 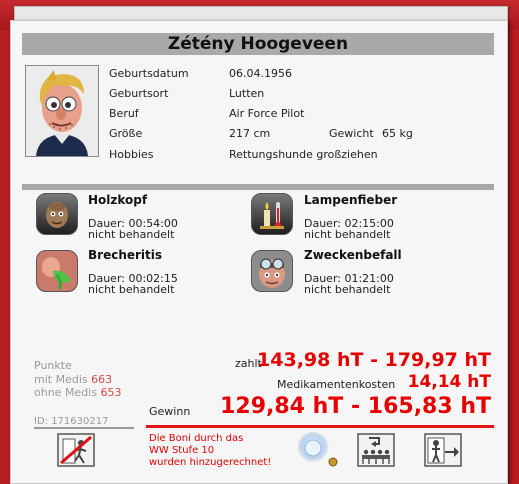 I want to click on candle-thermometer-icon, so click(x=272, y=214).